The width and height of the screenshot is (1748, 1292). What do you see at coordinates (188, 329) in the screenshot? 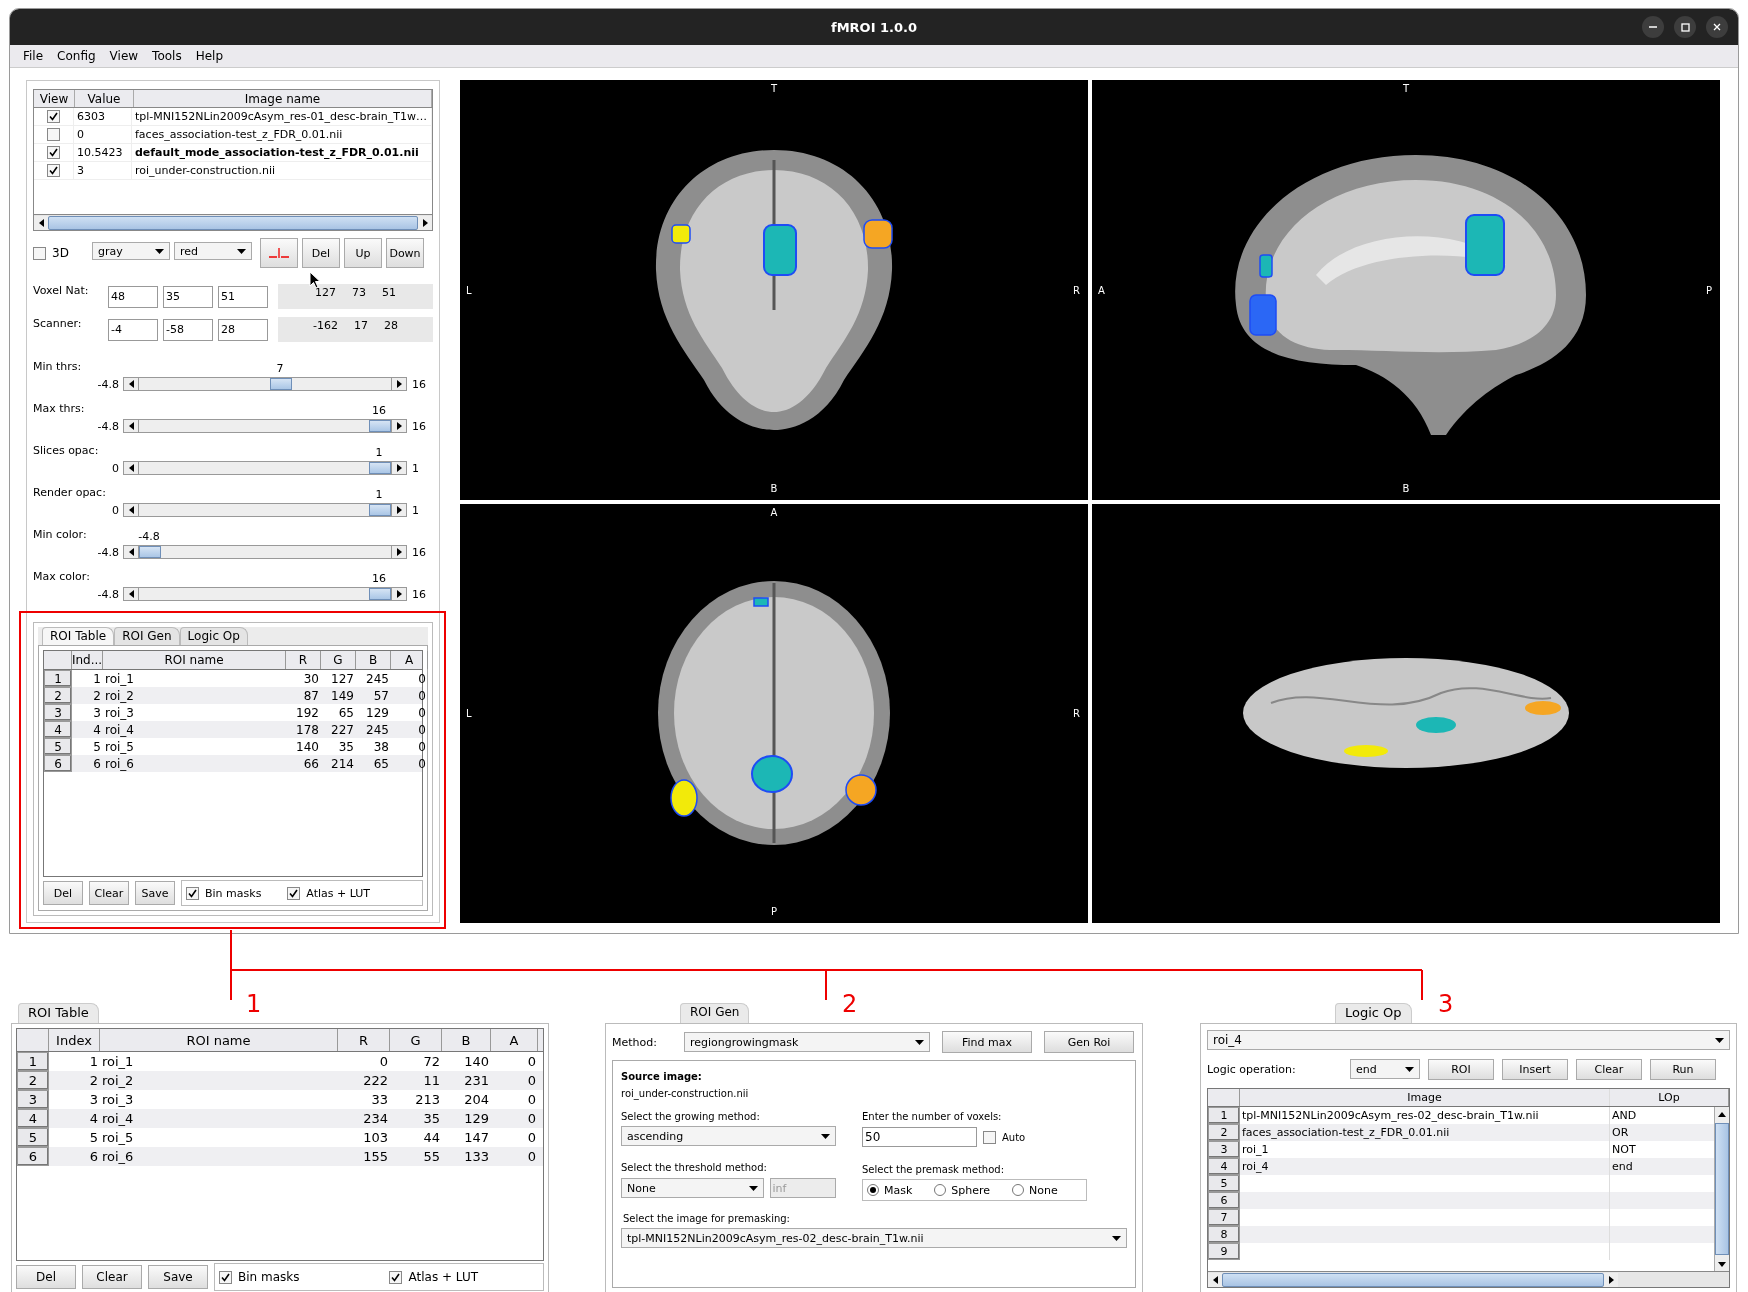
I see `coordinate-field: -58` at bounding box center [188, 329].